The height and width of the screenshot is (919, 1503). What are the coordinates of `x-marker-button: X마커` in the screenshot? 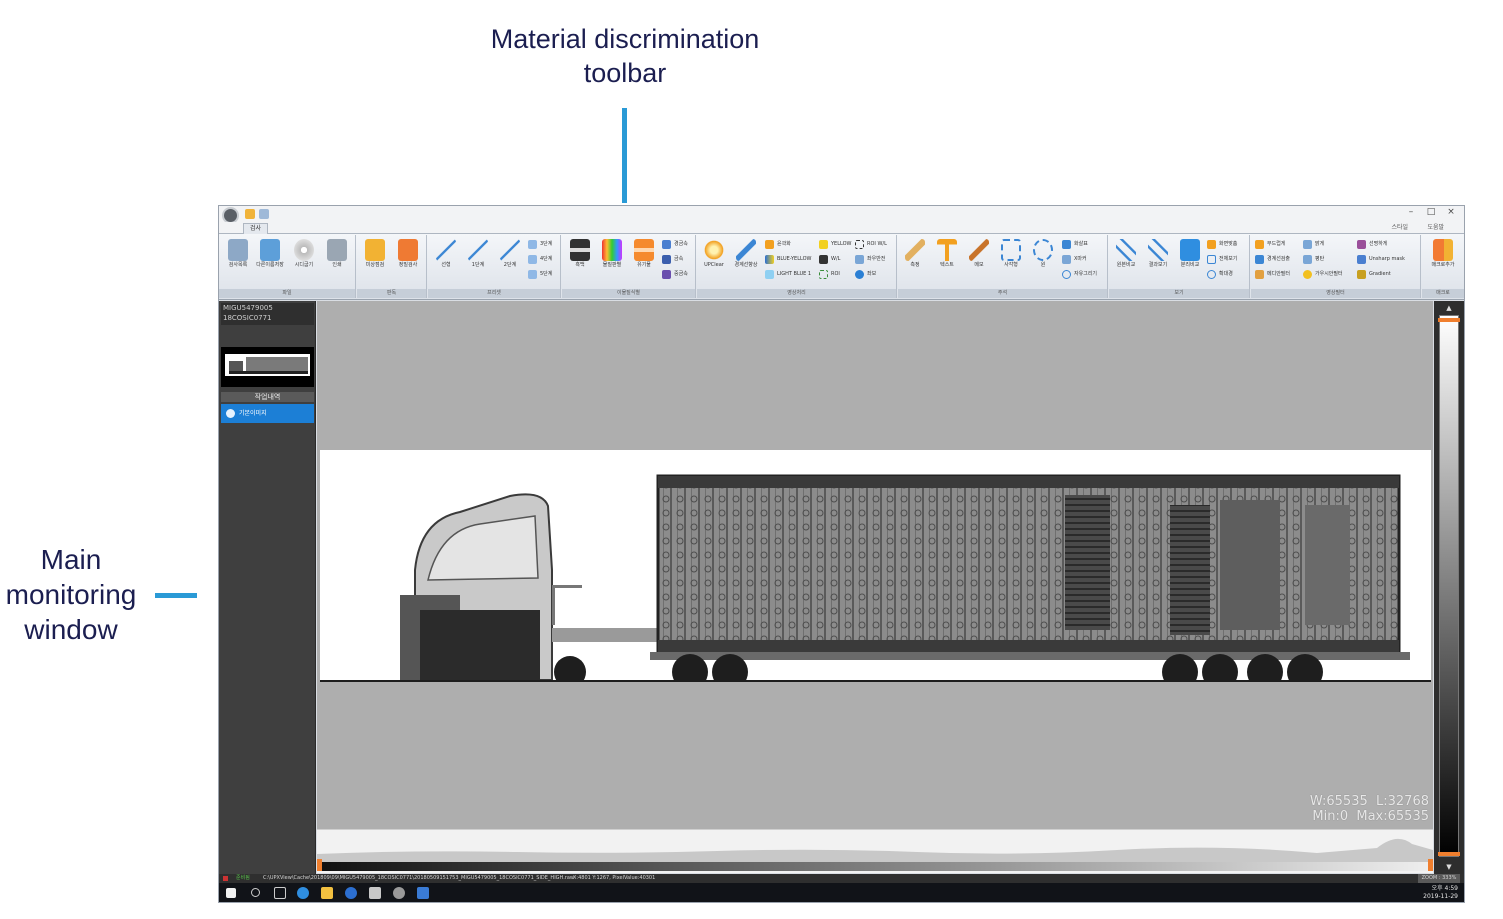 It's located at (1074, 259).